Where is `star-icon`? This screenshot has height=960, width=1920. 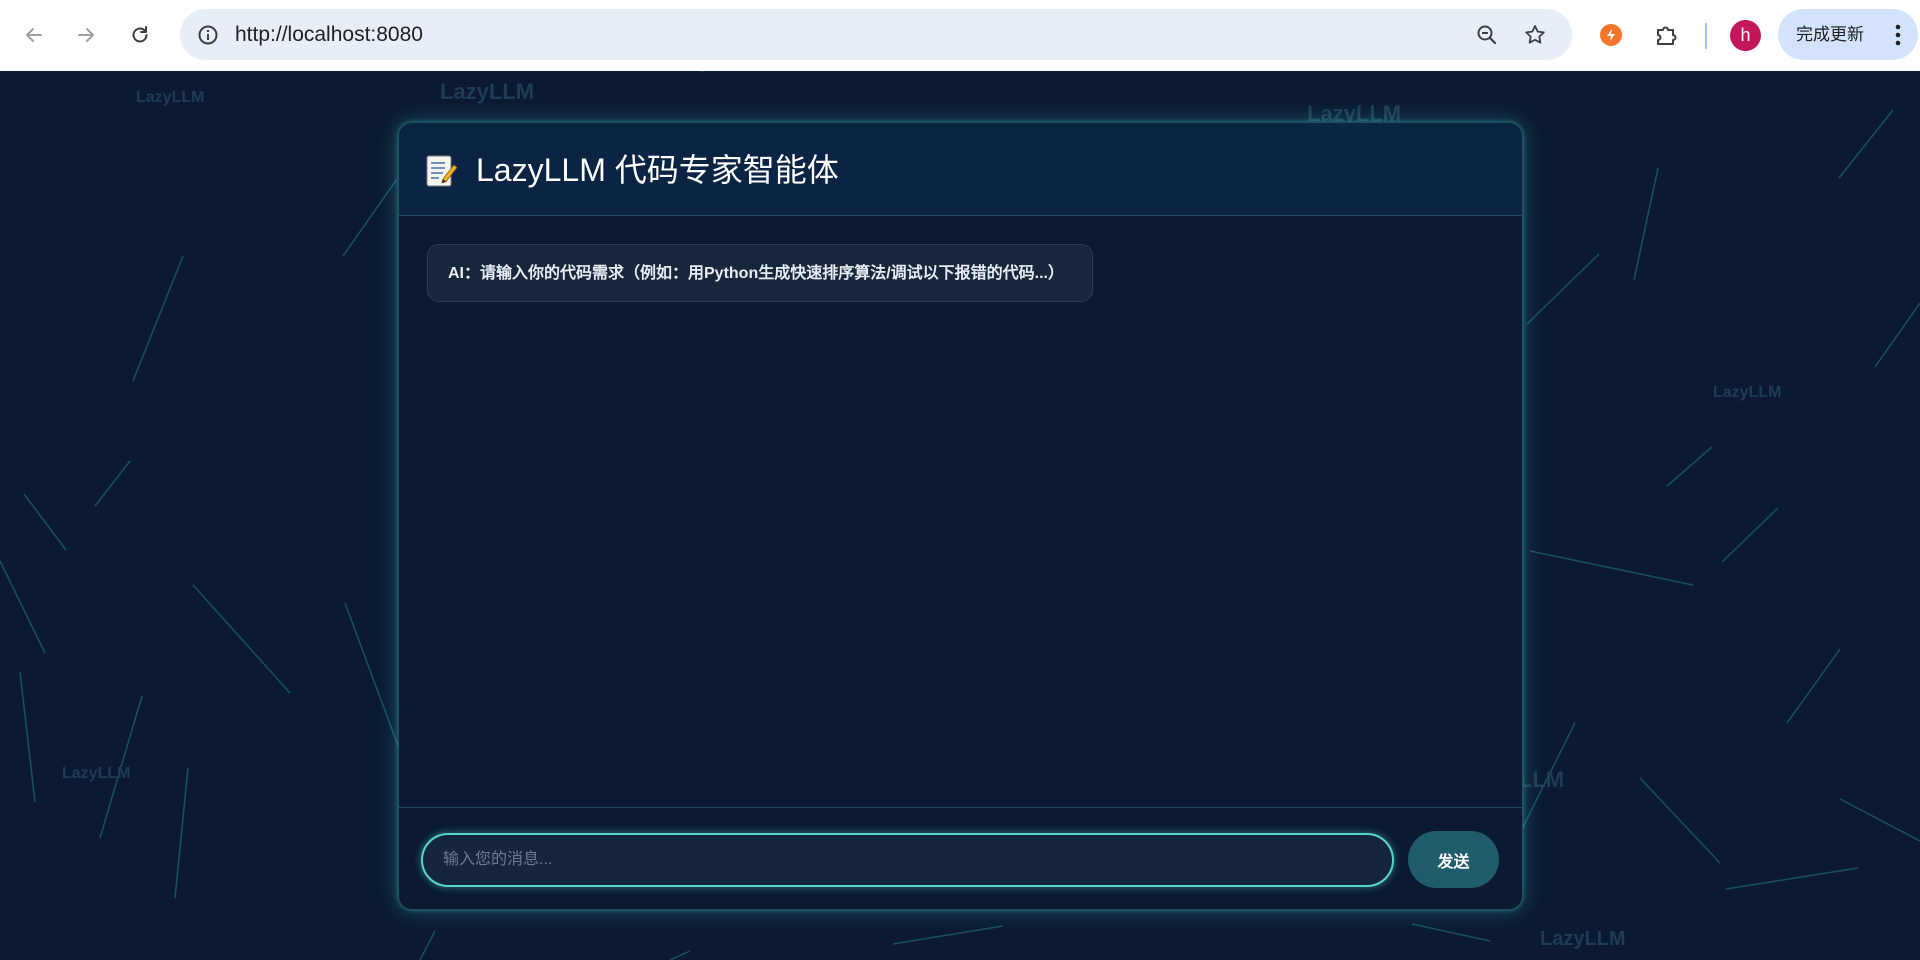 star-icon is located at coordinates (1535, 35).